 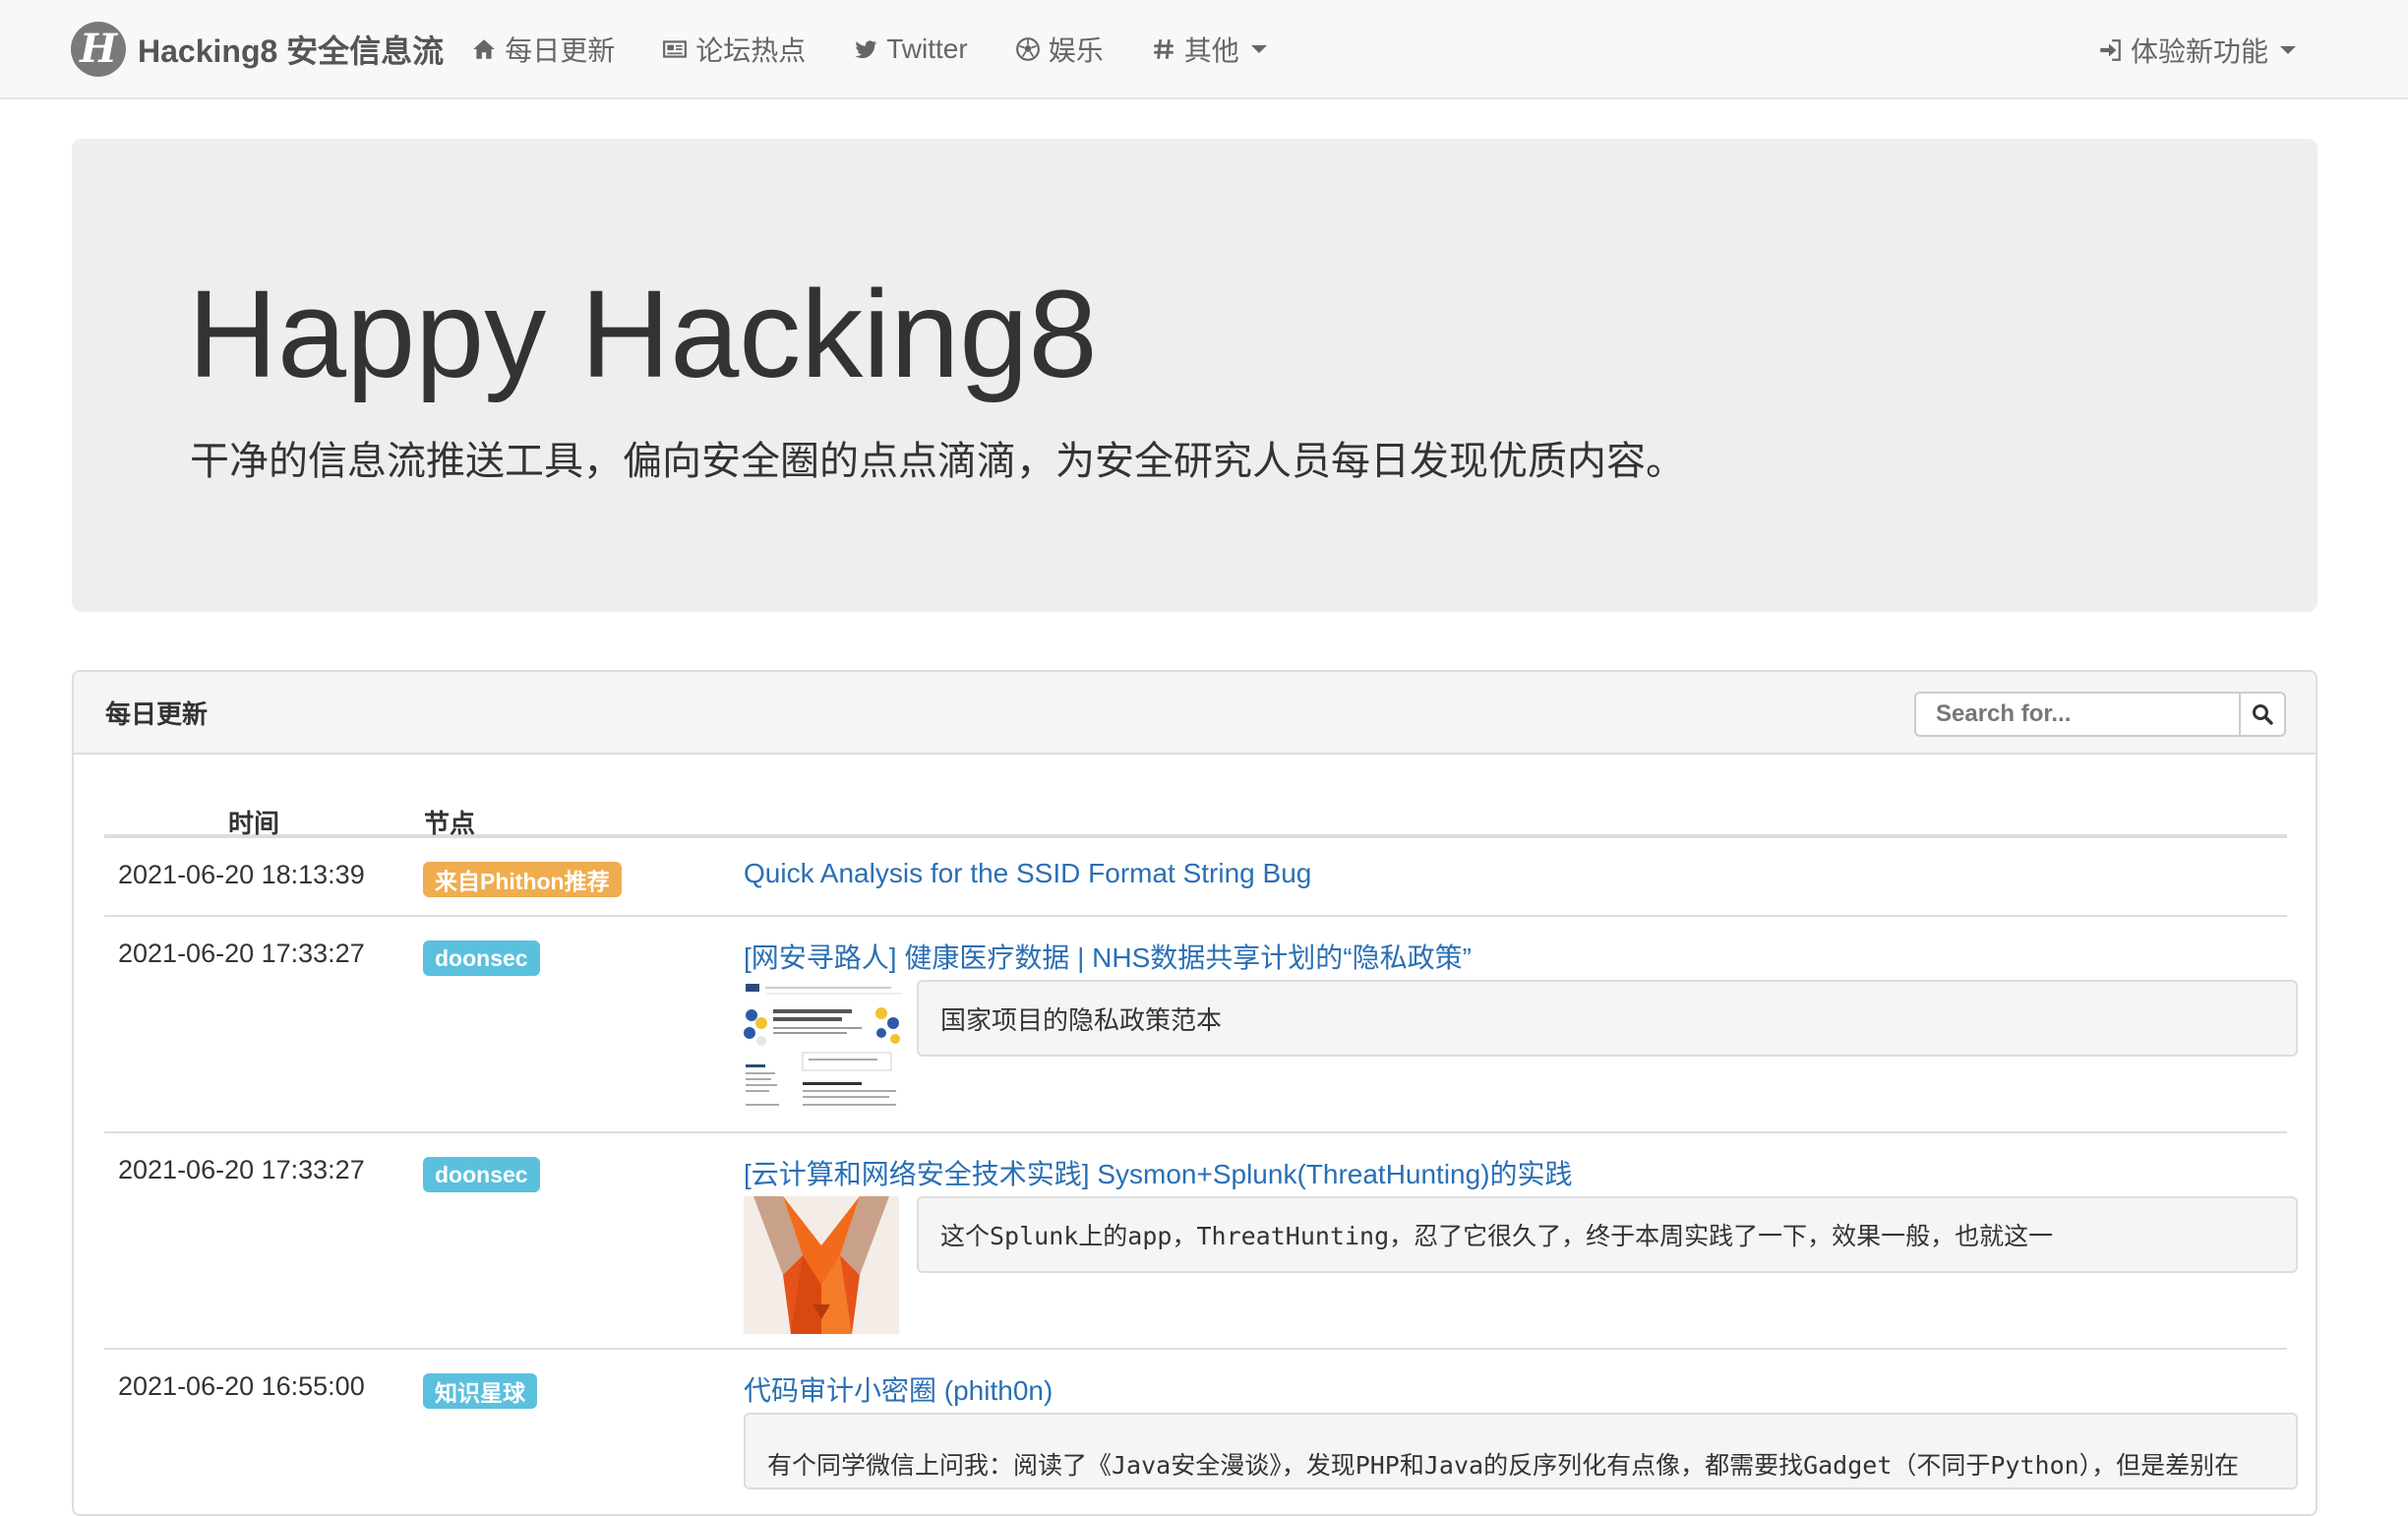 What do you see at coordinates (241, 1386) in the screenshot?
I see `row-time: 2021-06-20 16:55:00` at bounding box center [241, 1386].